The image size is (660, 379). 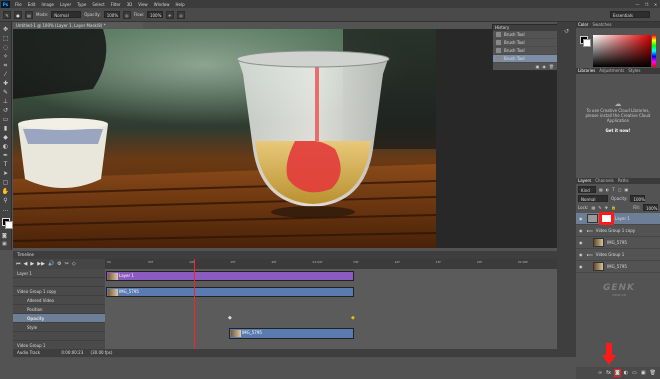 I want to click on quick-select-tool-icon: ✧, so click(x=5, y=57).